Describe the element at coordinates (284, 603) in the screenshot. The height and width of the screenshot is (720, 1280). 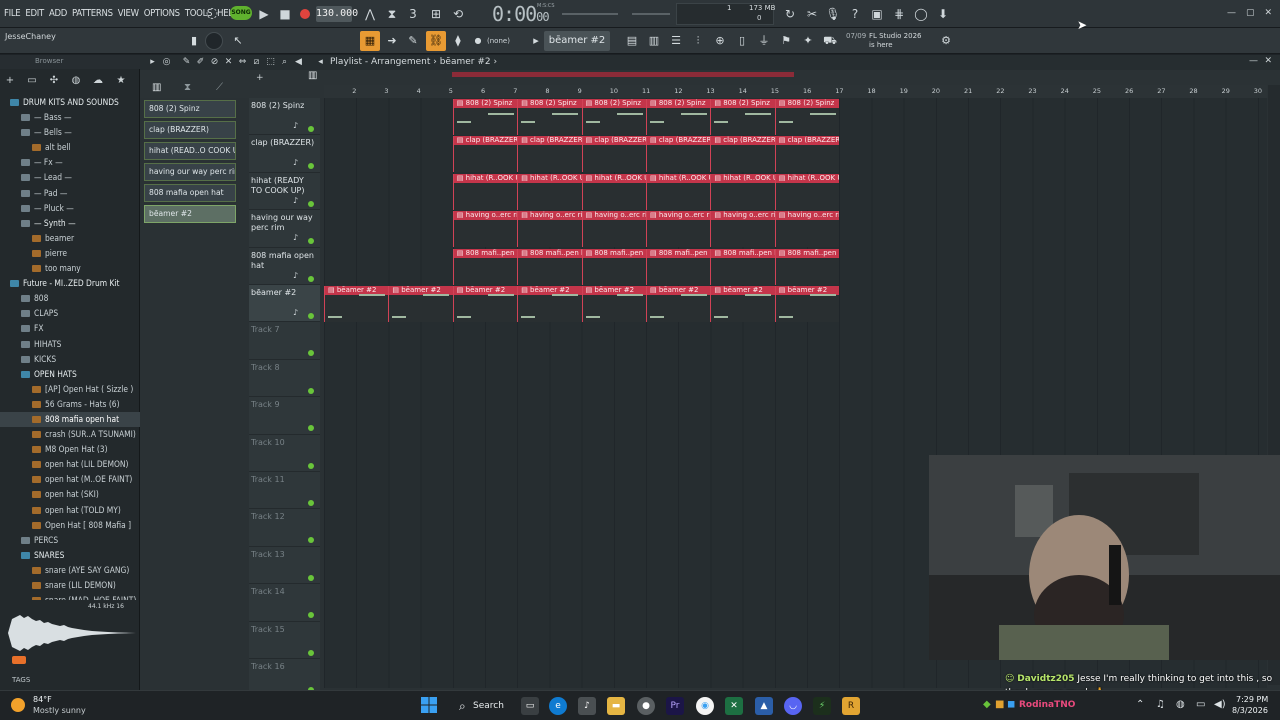
I see `track-header: Track 14` at that location.